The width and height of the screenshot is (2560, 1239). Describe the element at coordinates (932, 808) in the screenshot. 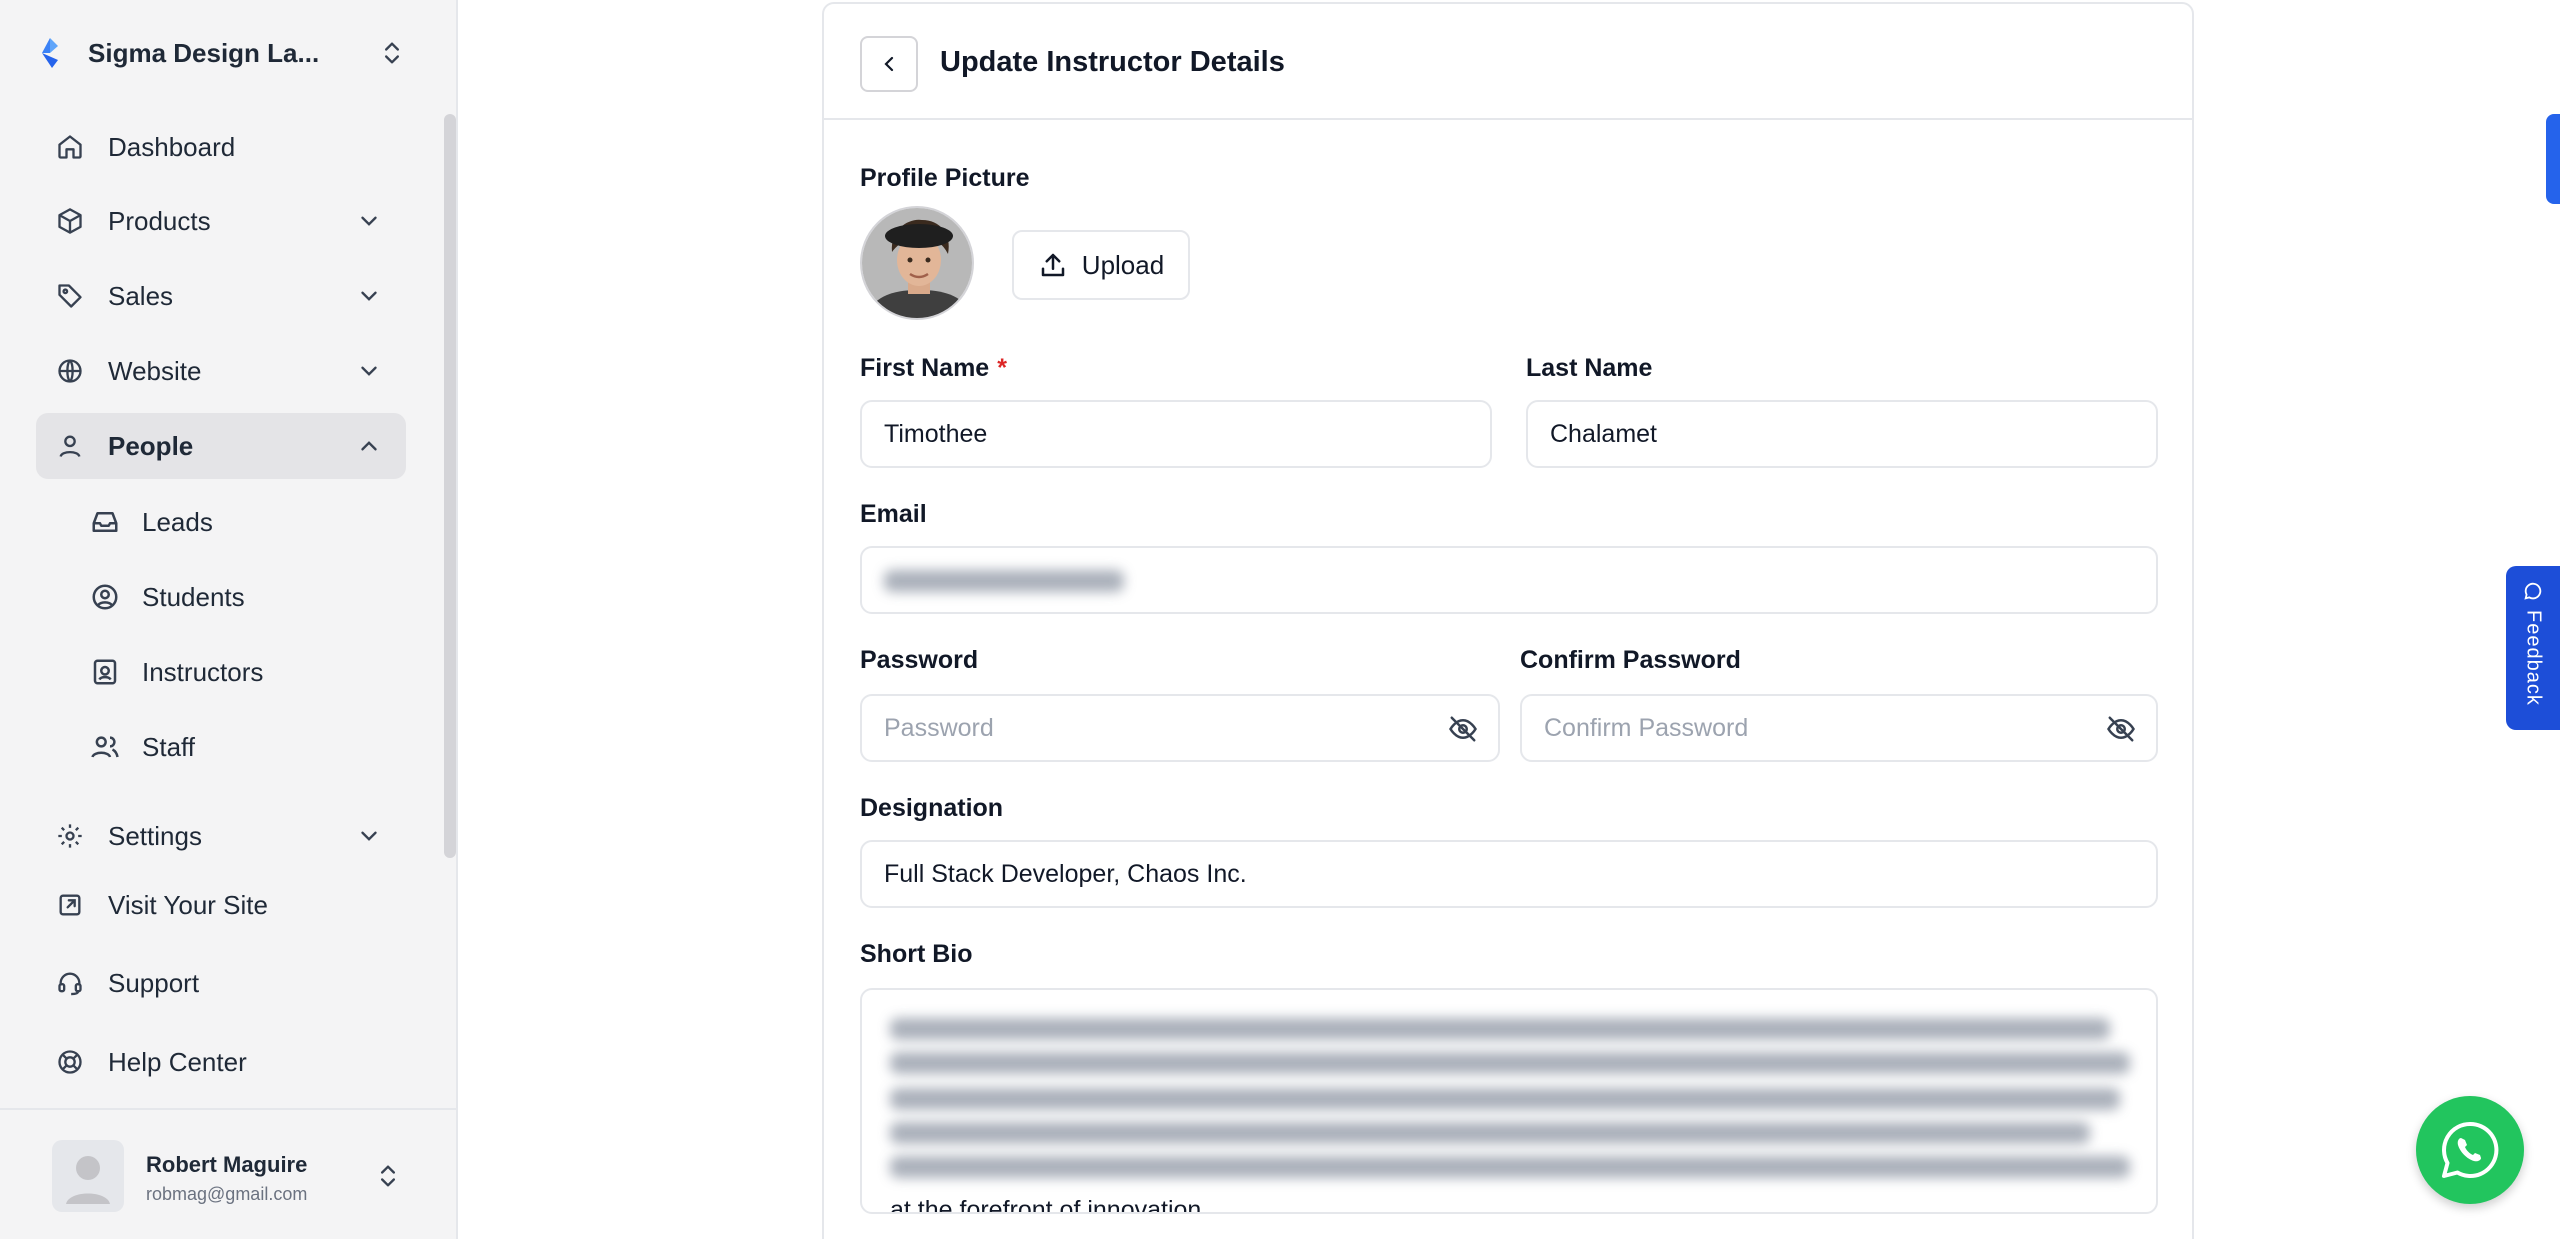

I see `designation-label: Designation` at that location.